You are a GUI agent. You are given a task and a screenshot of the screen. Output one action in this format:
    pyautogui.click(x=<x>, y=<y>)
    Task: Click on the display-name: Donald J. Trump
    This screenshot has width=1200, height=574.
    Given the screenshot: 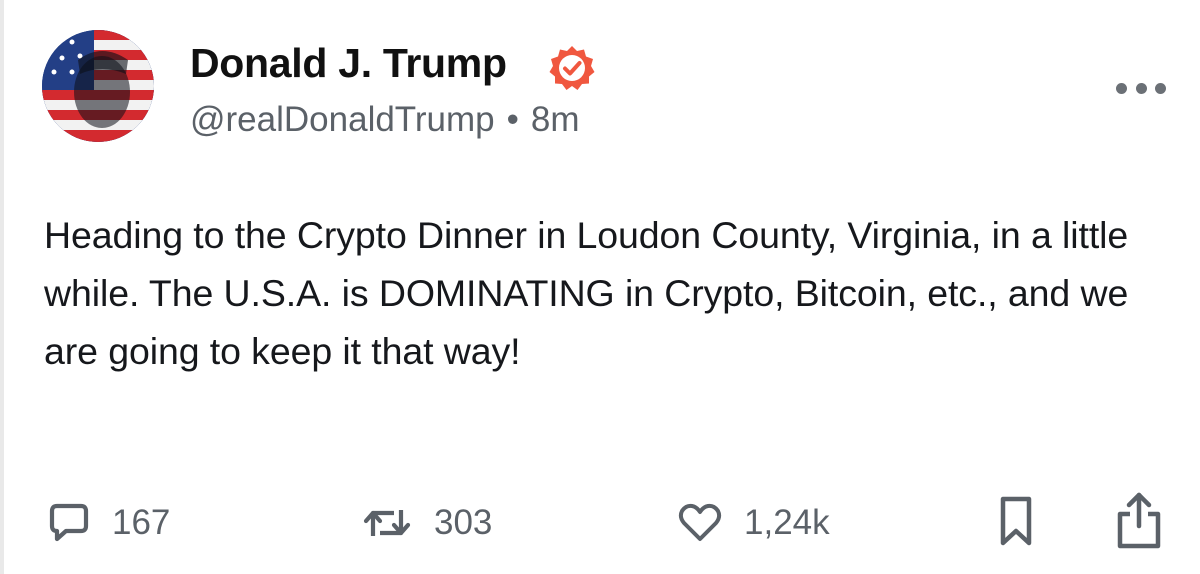 What is the action you would take?
    pyautogui.click(x=348, y=63)
    